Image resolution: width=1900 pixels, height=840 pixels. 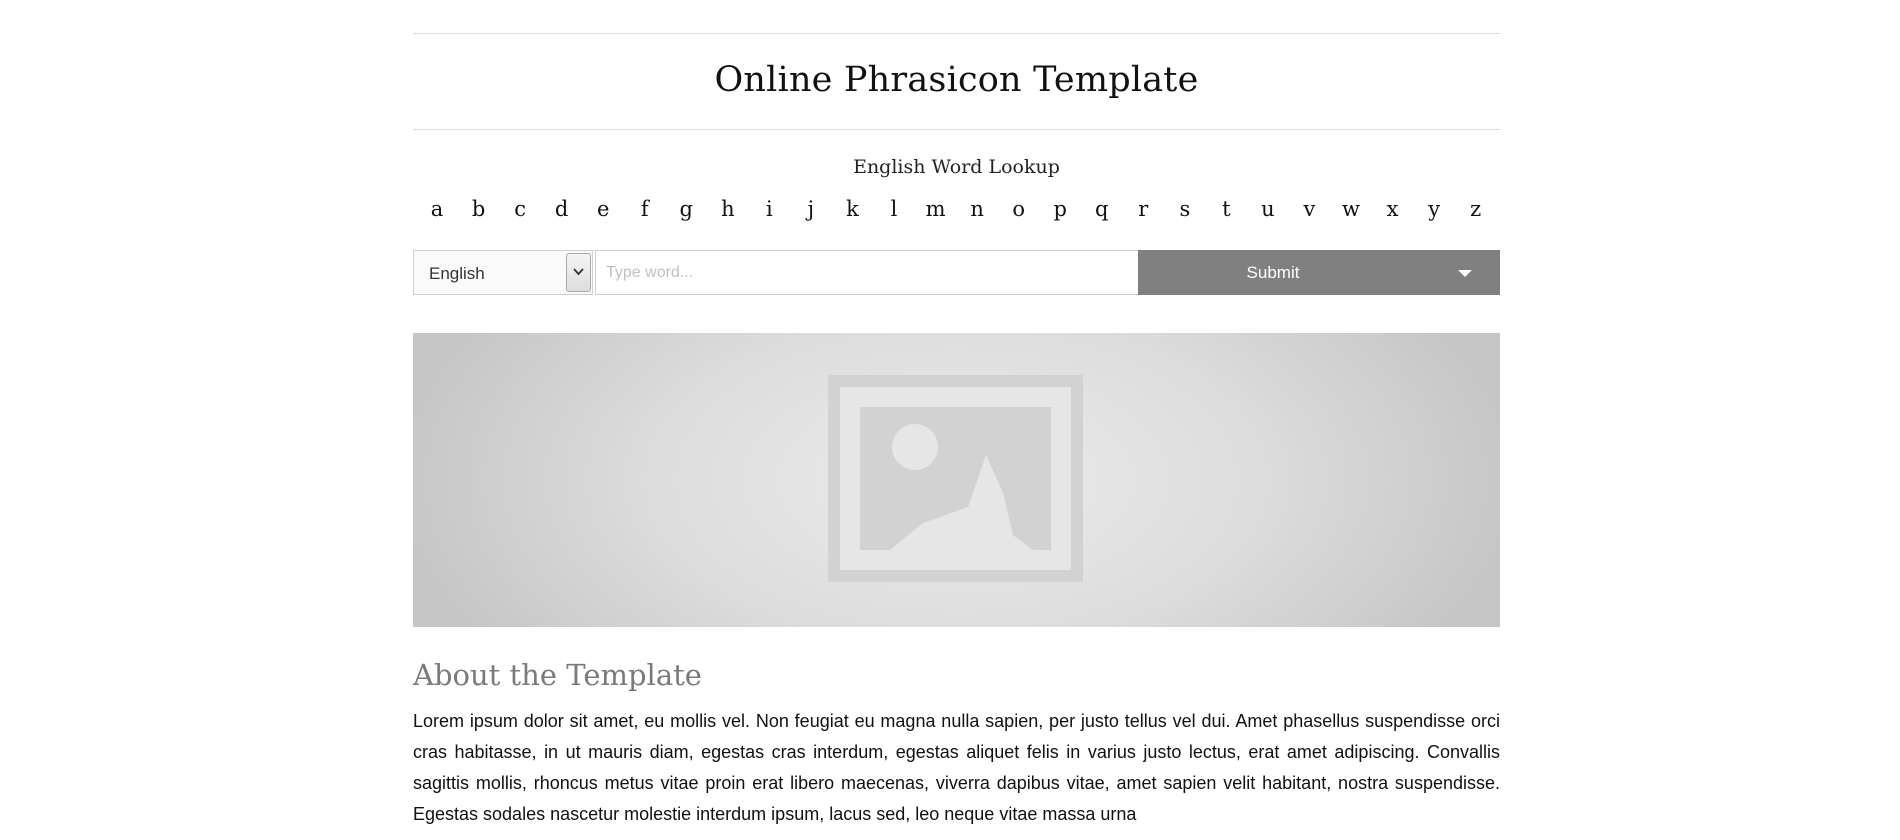 I want to click on about-heading: About the Template, so click(x=557, y=675).